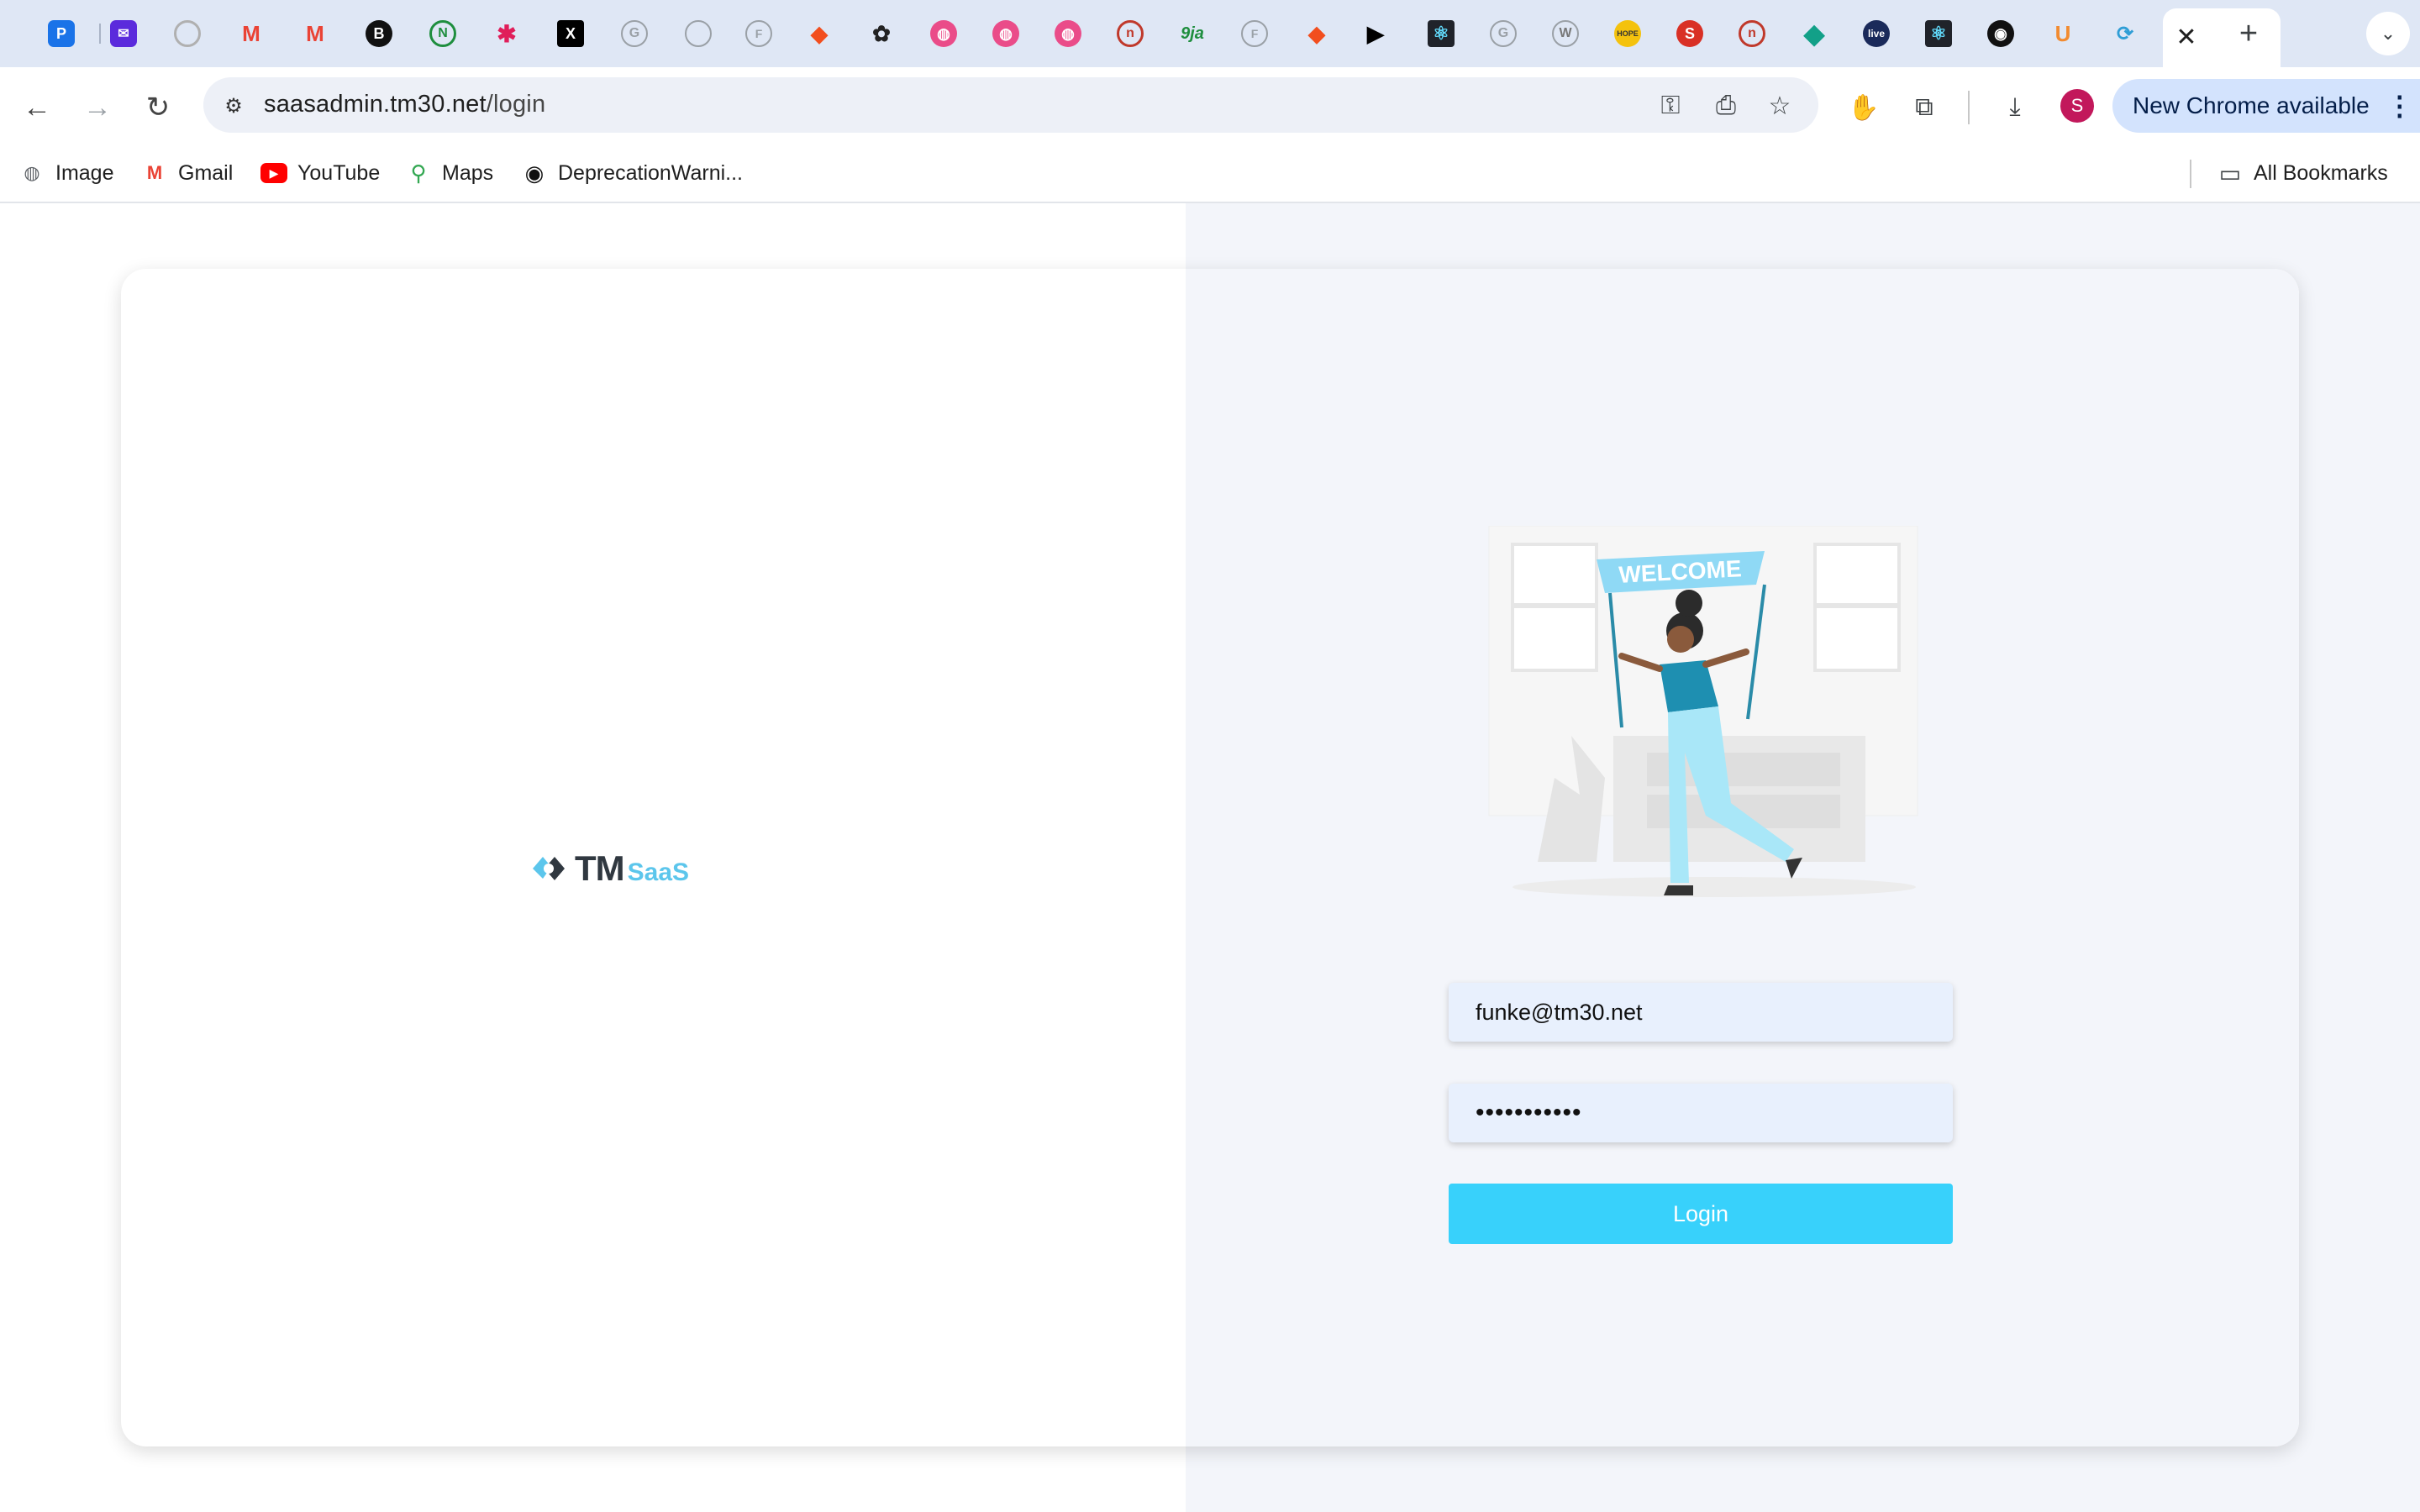 This screenshot has height=1512, width=2420. Describe the element at coordinates (339, 172) in the screenshot. I see `bookmark-label: YouTube` at that location.